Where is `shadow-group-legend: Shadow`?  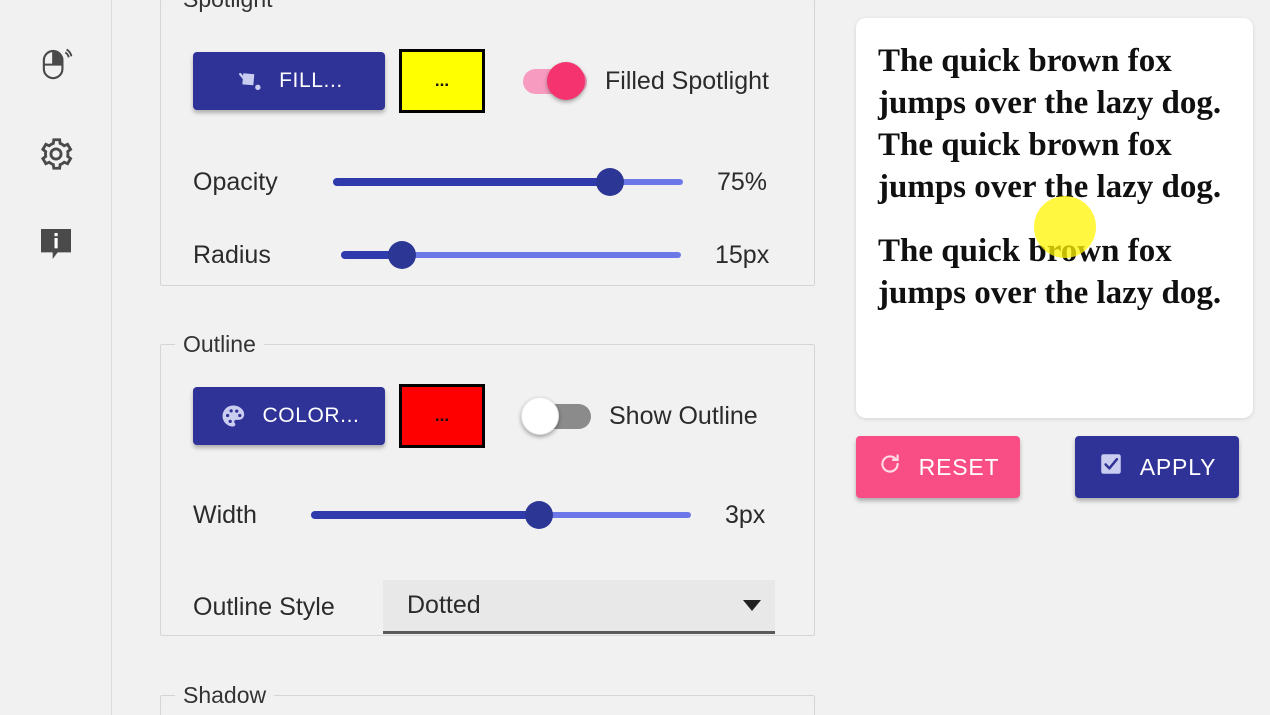 shadow-group-legend: Shadow is located at coordinates (225, 695).